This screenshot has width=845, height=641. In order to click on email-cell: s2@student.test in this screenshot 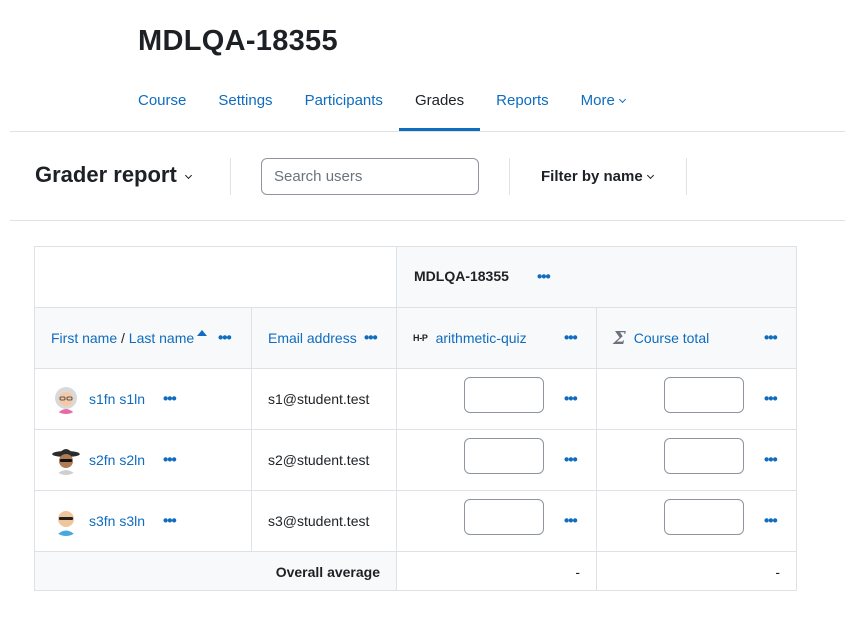, I will do `click(324, 460)`.